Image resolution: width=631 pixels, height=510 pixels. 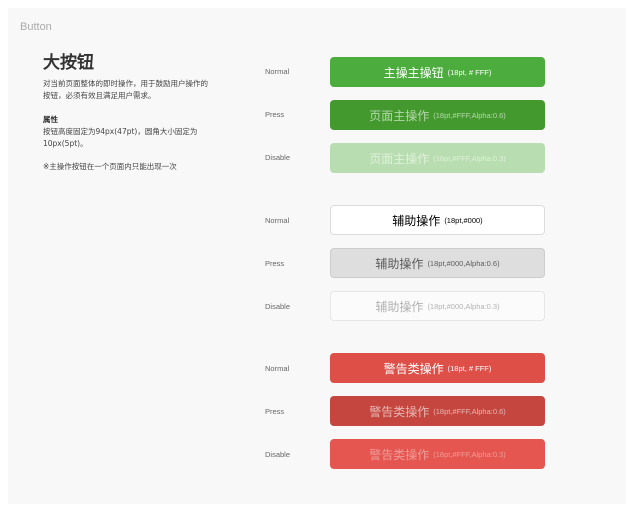 I want to click on secondary-button-disabled: 辅助操作 (18pt,#000,Alpha:0.3), so click(x=437, y=306).